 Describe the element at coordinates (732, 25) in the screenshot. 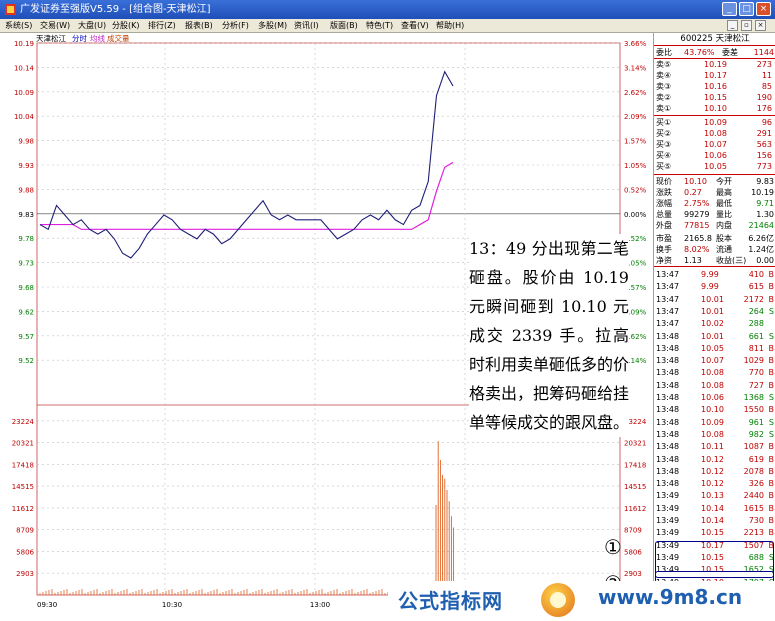

I see `menu-minimize-icon: _` at that location.